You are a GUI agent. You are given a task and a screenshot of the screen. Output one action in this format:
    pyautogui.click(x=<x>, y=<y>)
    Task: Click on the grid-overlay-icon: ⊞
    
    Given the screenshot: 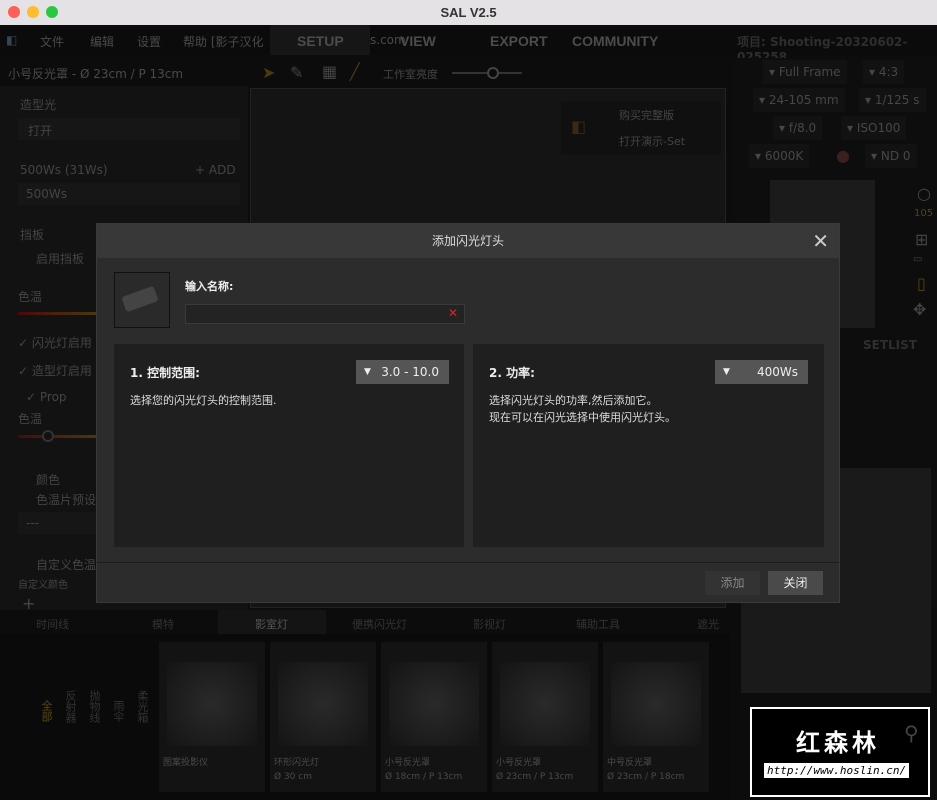 What is the action you would take?
    pyautogui.click(x=921, y=239)
    